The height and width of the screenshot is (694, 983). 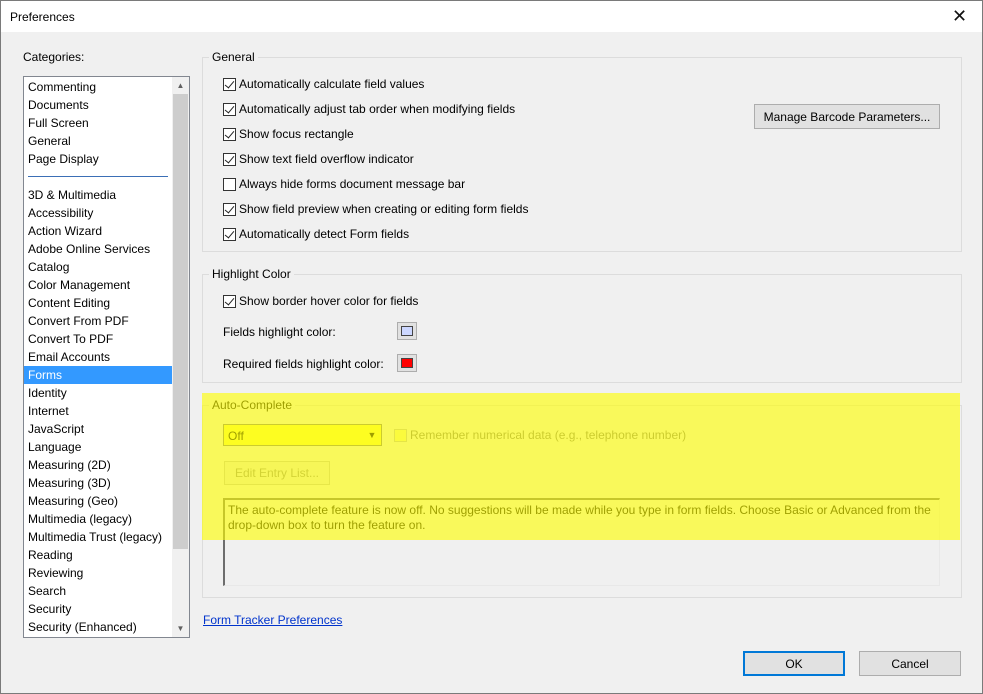 I want to click on category-item: Multimedia Trust (legacy), so click(x=98, y=537).